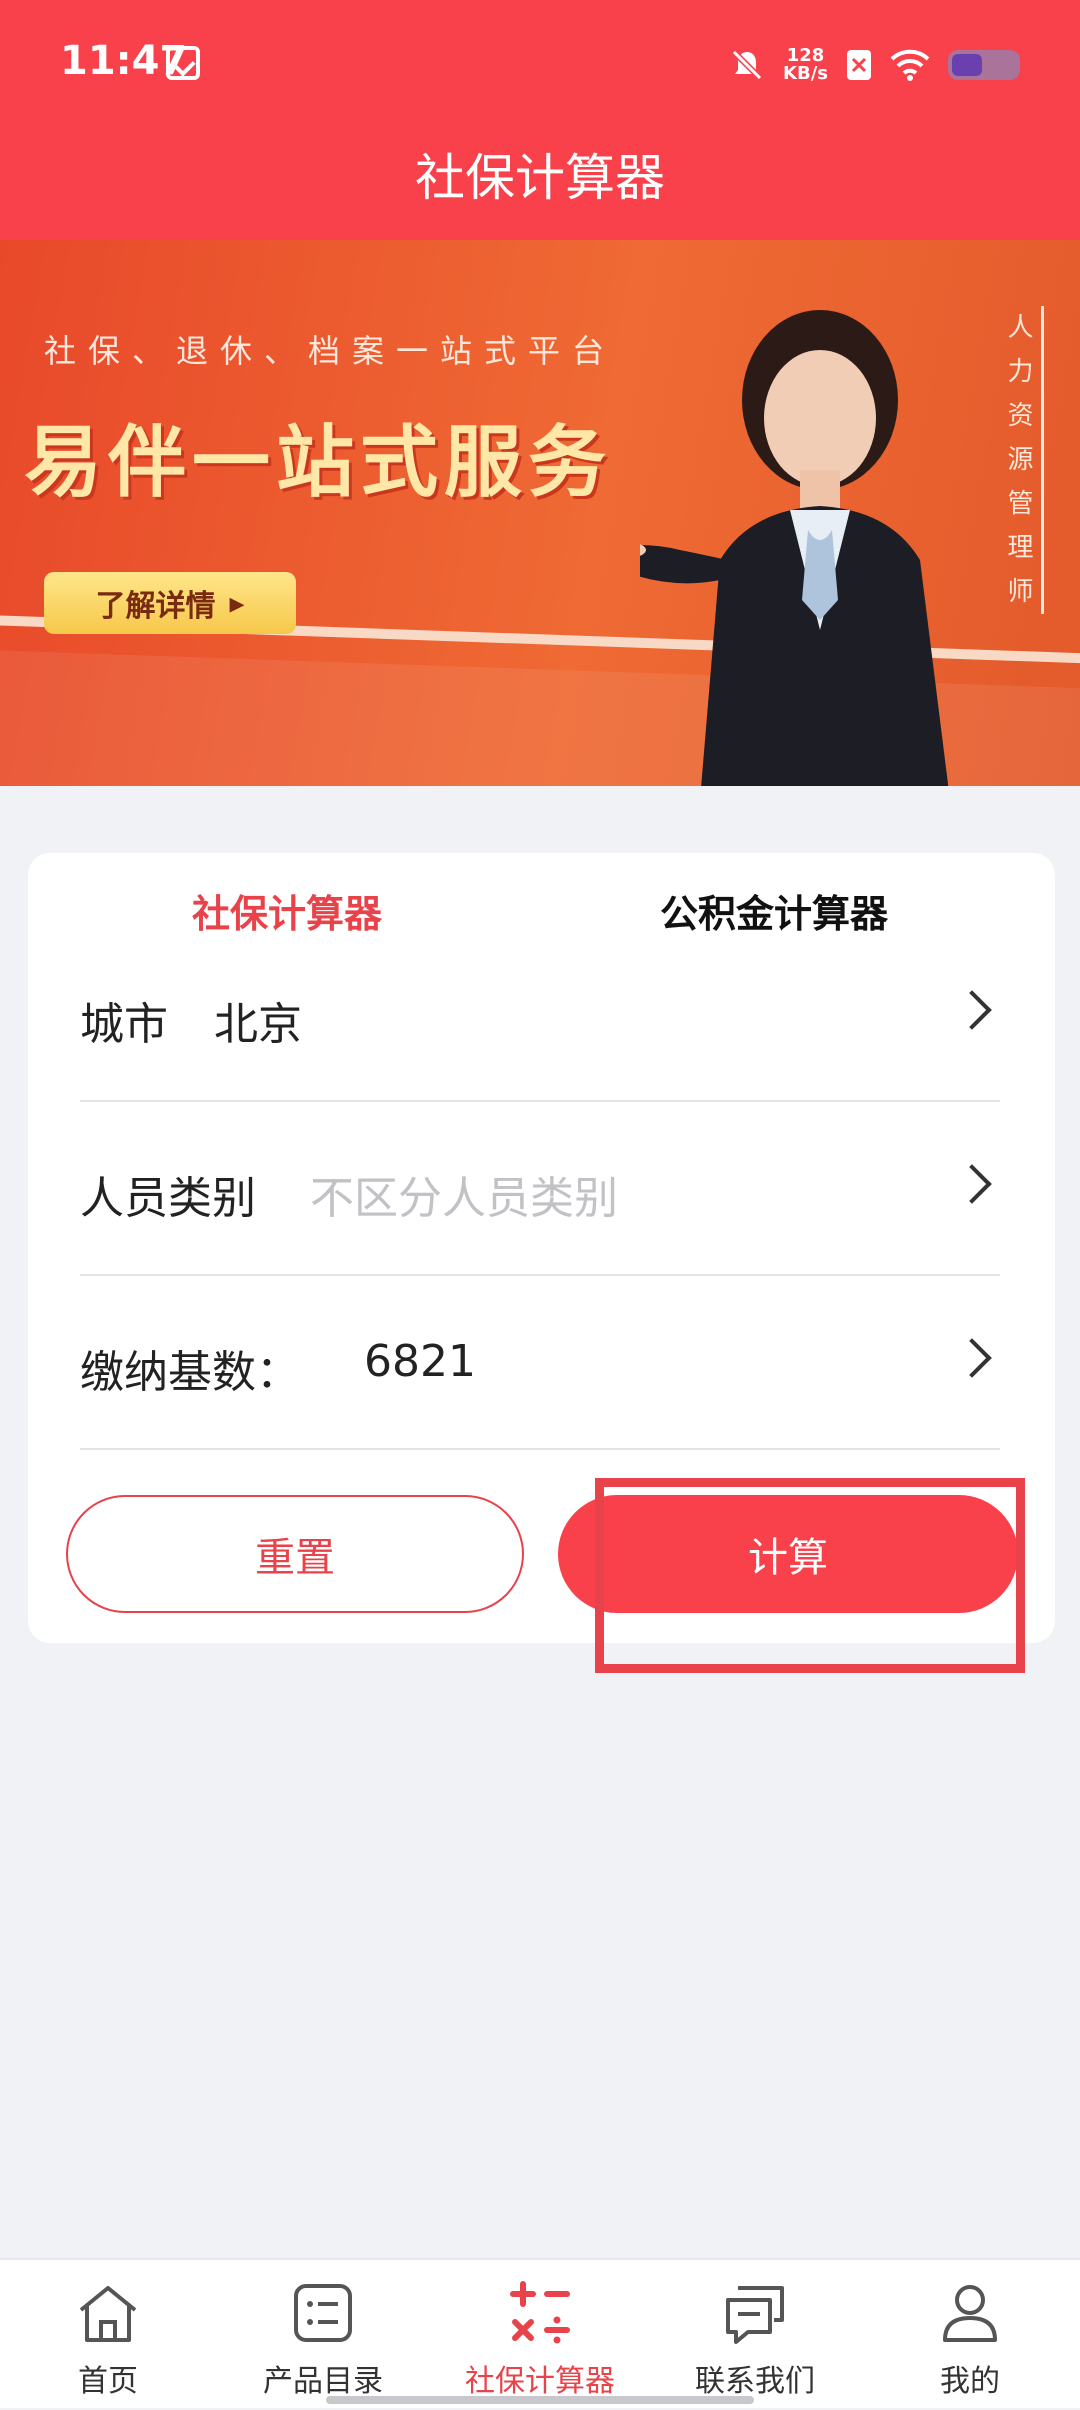 This screenshot has height=2410, width=1080. Describe the element at coordinates (794, 548) in the screenshot. I see `banner-person-illustration` at that location.